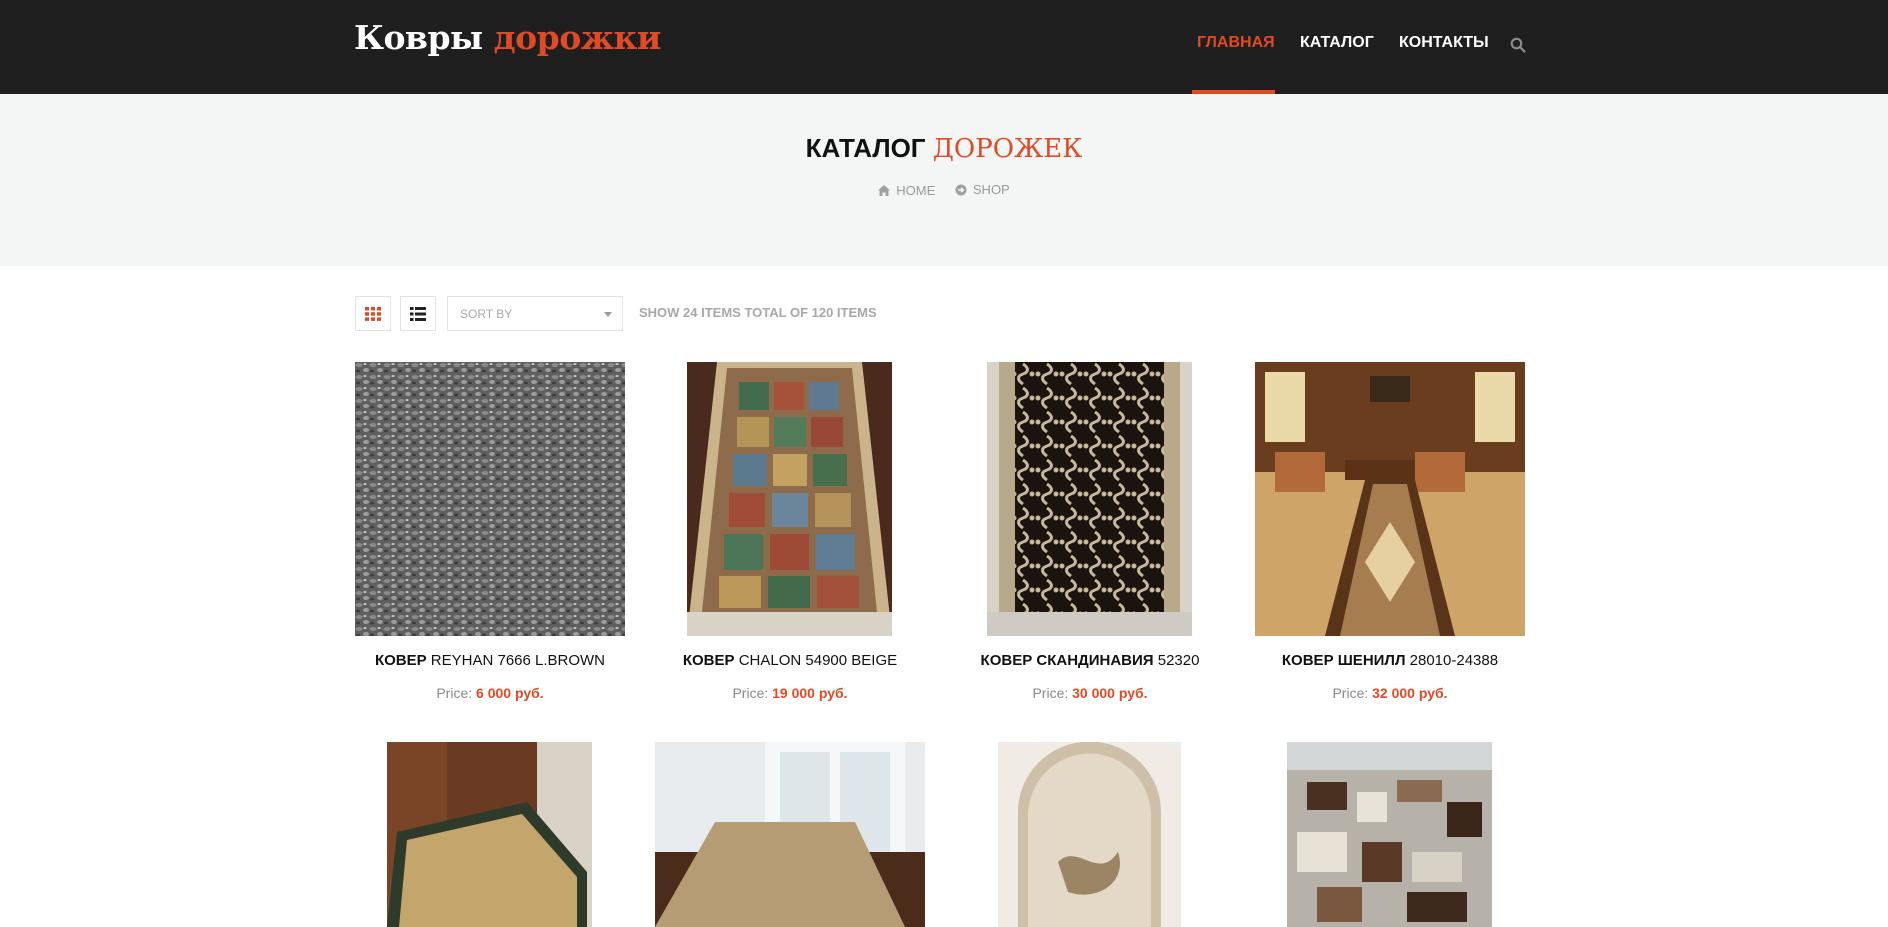  What do you see at coordinates (884, 190) in the screenshot?
I see `home-icon` at bounding box center [884, 190].